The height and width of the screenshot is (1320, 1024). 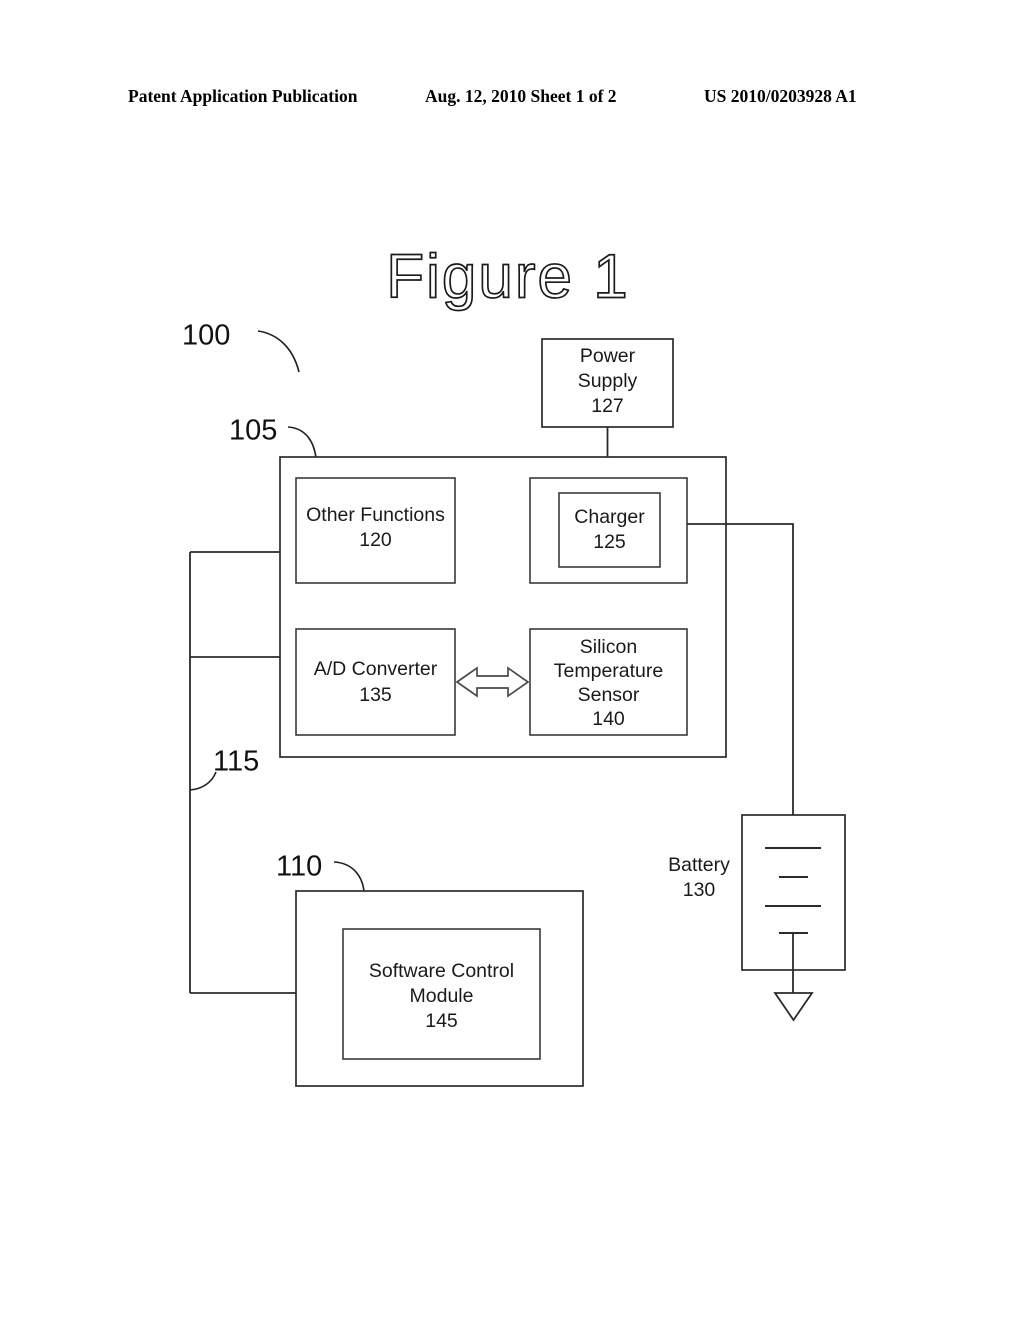 What do you see at coordinates (375, 695) in the screenshot?
I see `ad-converter-ref: 135` at bounding box center [375, 695].